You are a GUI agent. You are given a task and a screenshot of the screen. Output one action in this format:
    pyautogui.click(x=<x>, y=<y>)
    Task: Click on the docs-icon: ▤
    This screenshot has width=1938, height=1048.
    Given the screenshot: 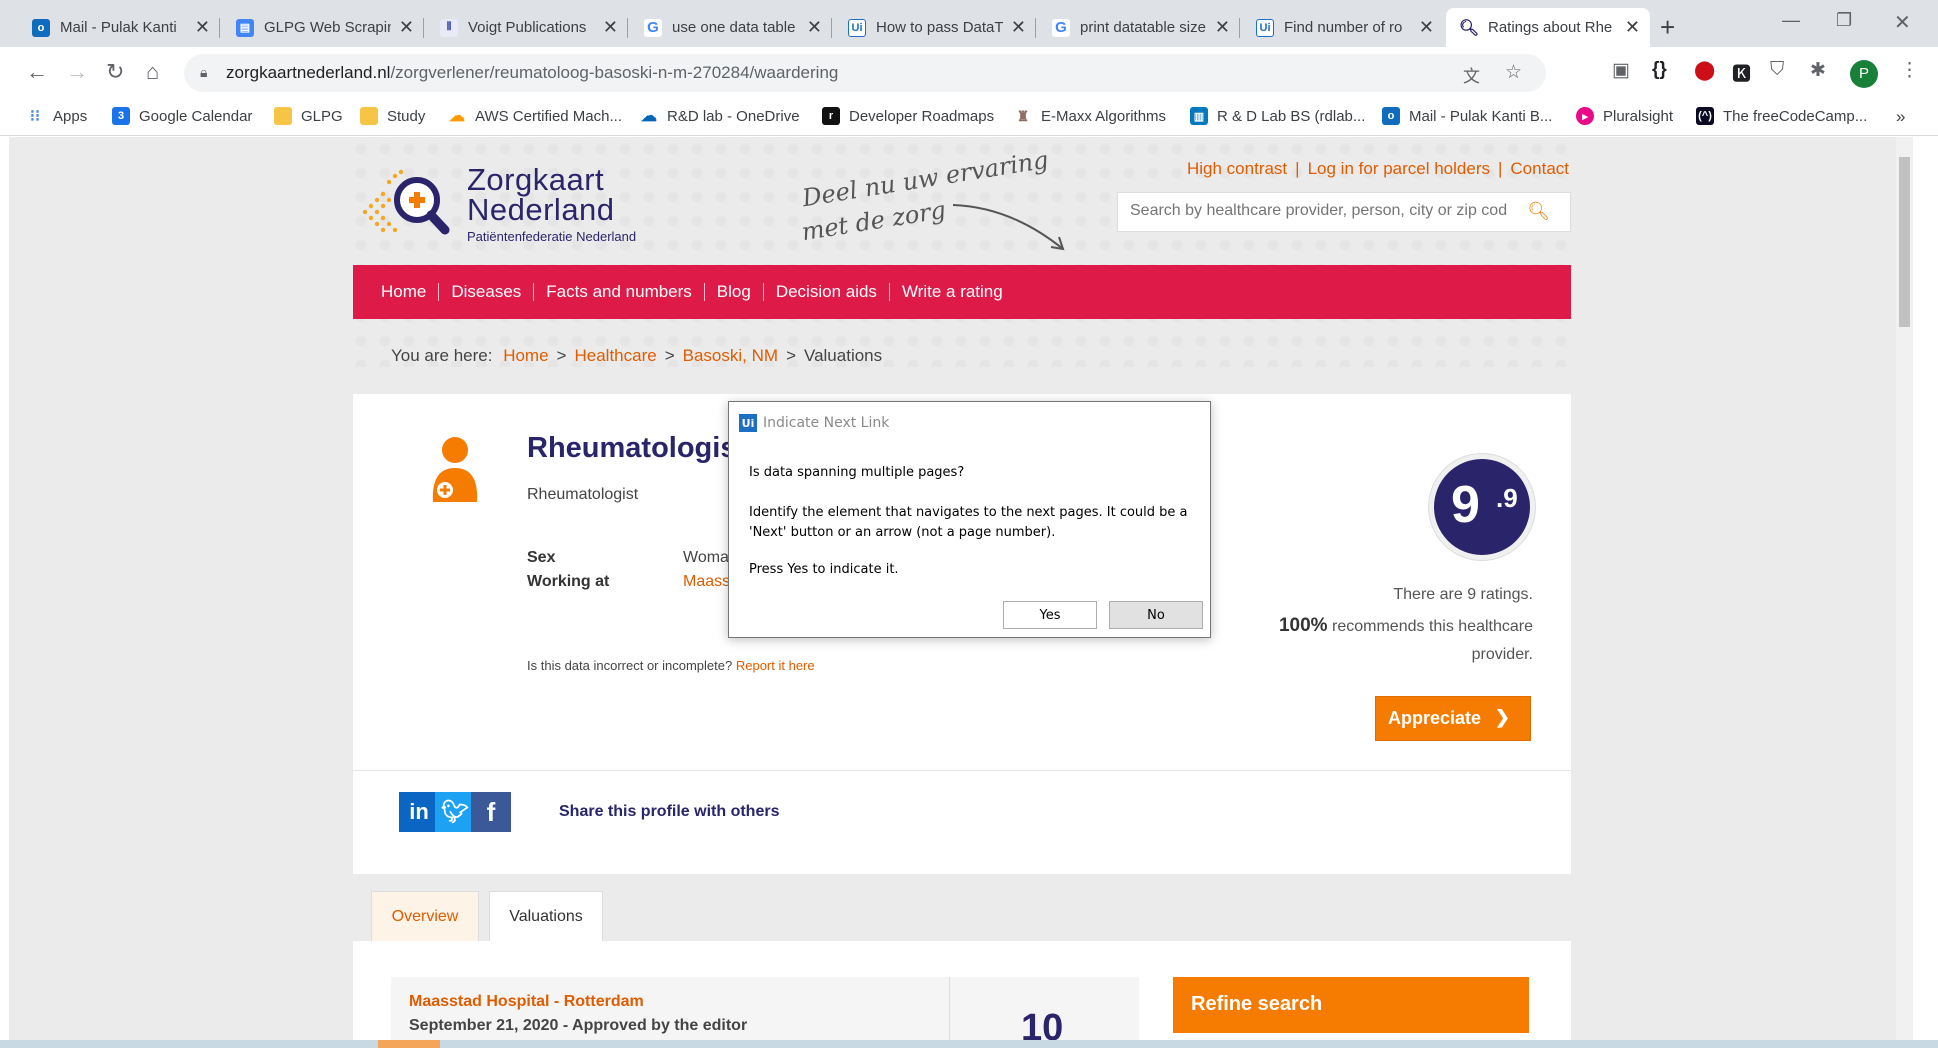 What is the action you would take?
    pyautogui.click(x=245, y=27)
    